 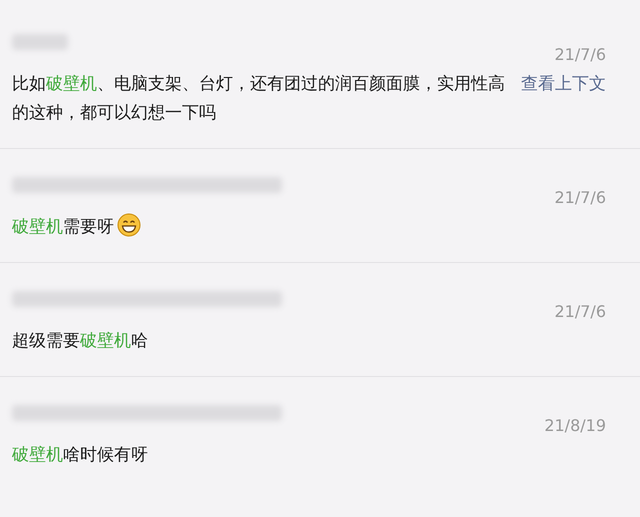 I want to click on comment-text: 破壁机需要呀, so click(x=76, y=227).